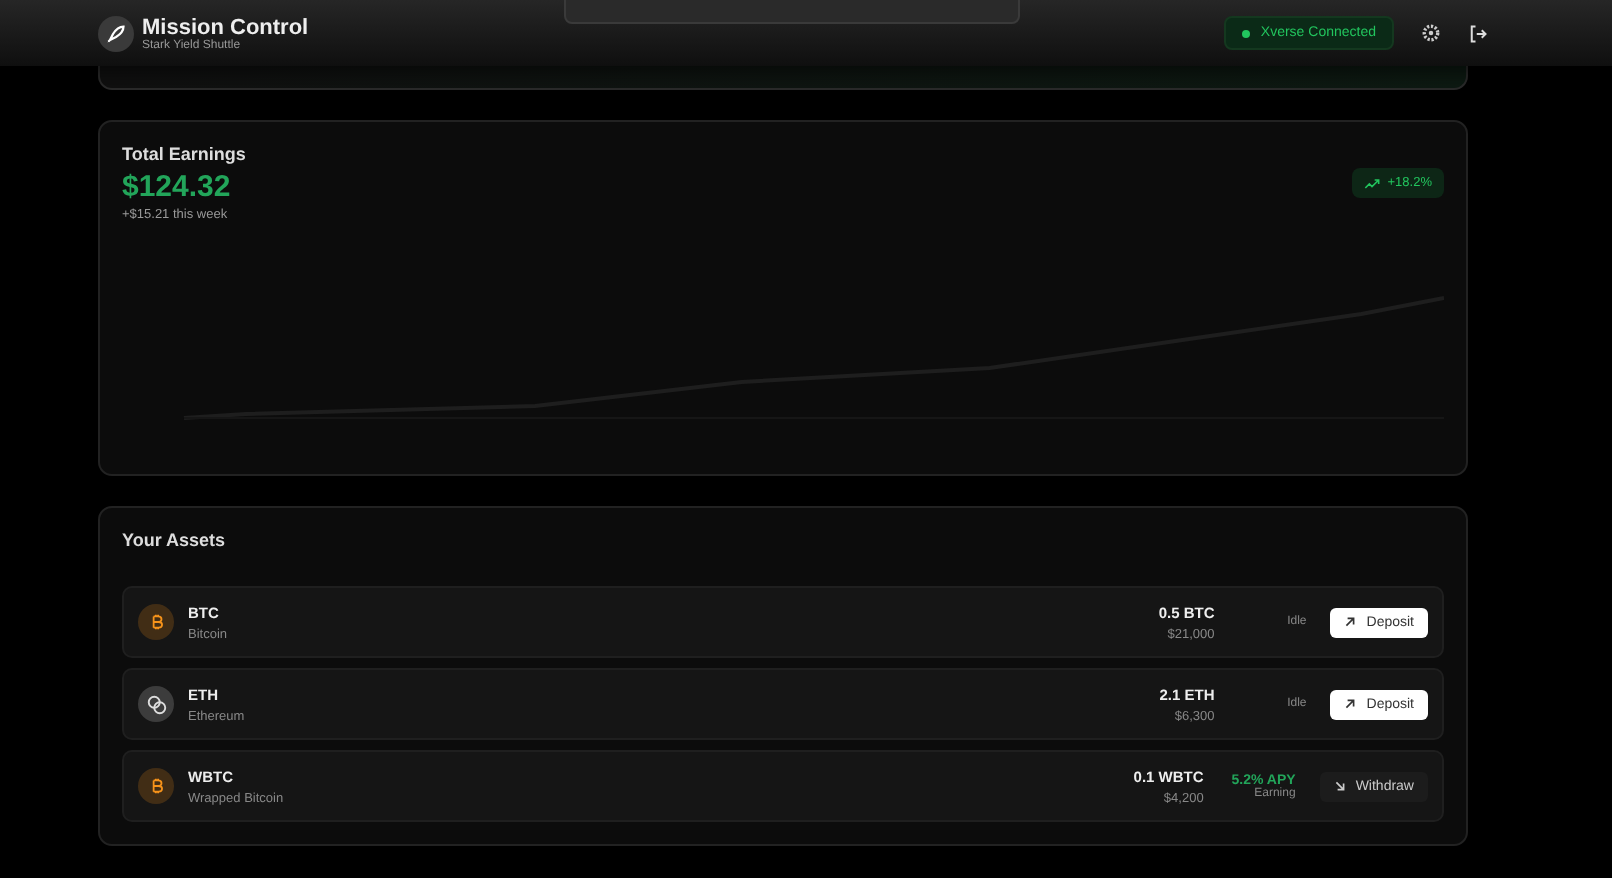 The image size is (1612, 878). What do you see at coordinates (1431, 33) in the screenshot?
I see `settings-icon` at bounding box center [1431, 33].